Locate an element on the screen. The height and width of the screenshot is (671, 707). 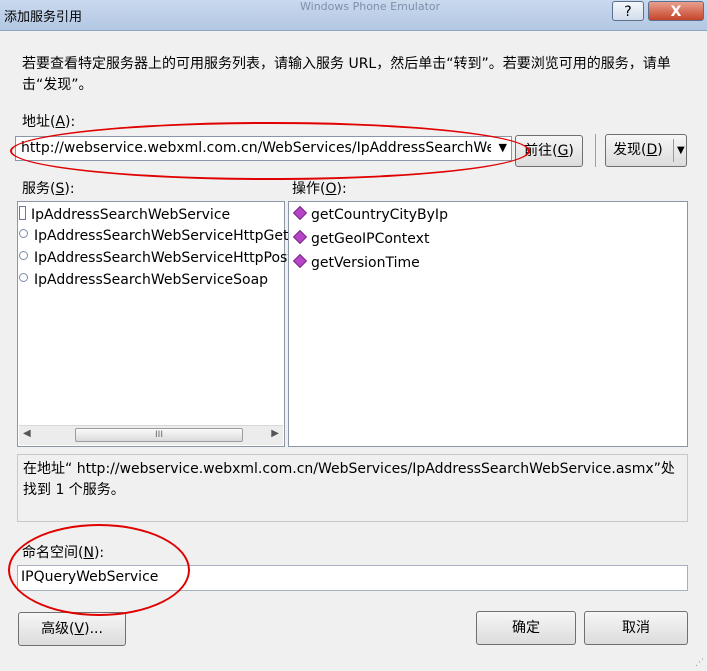
scroll-thumb: III is located at coordinates (159, 435).